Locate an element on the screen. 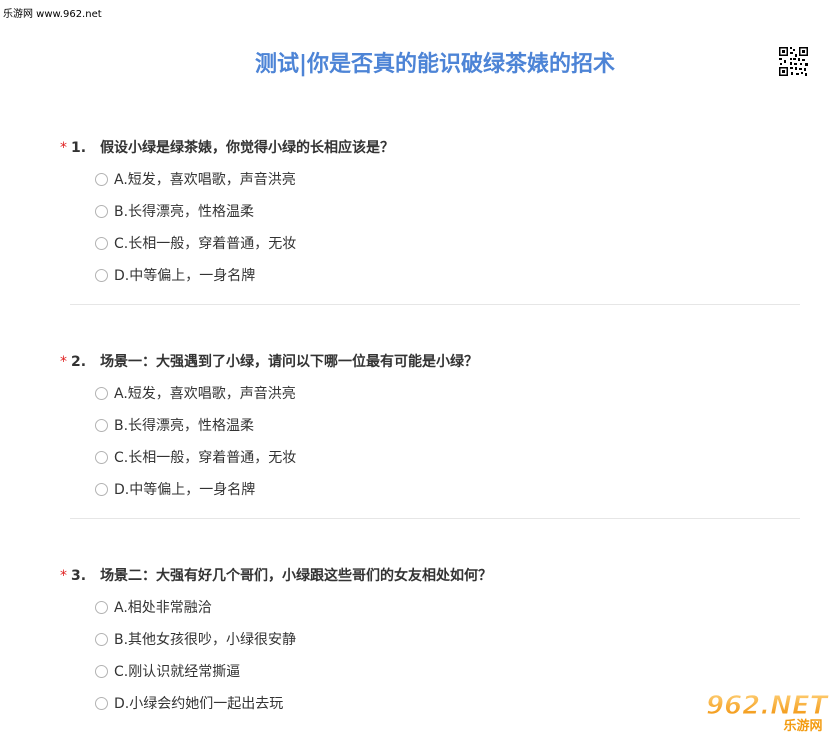  option-a: A.相处非常融洽 is located at coordinates (153, 607).